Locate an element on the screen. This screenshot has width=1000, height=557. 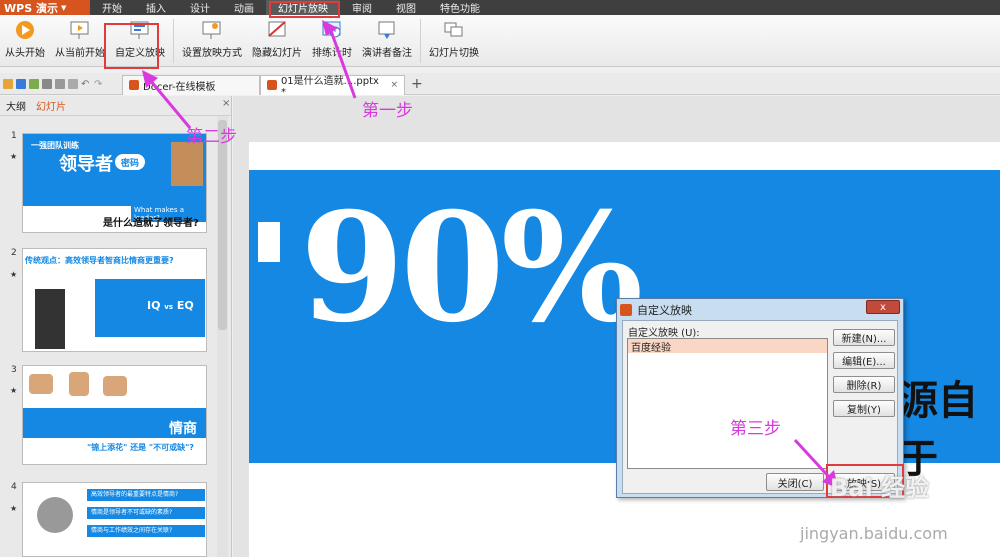
step-three-label: 第三步 is located at coordinates (755, 429).